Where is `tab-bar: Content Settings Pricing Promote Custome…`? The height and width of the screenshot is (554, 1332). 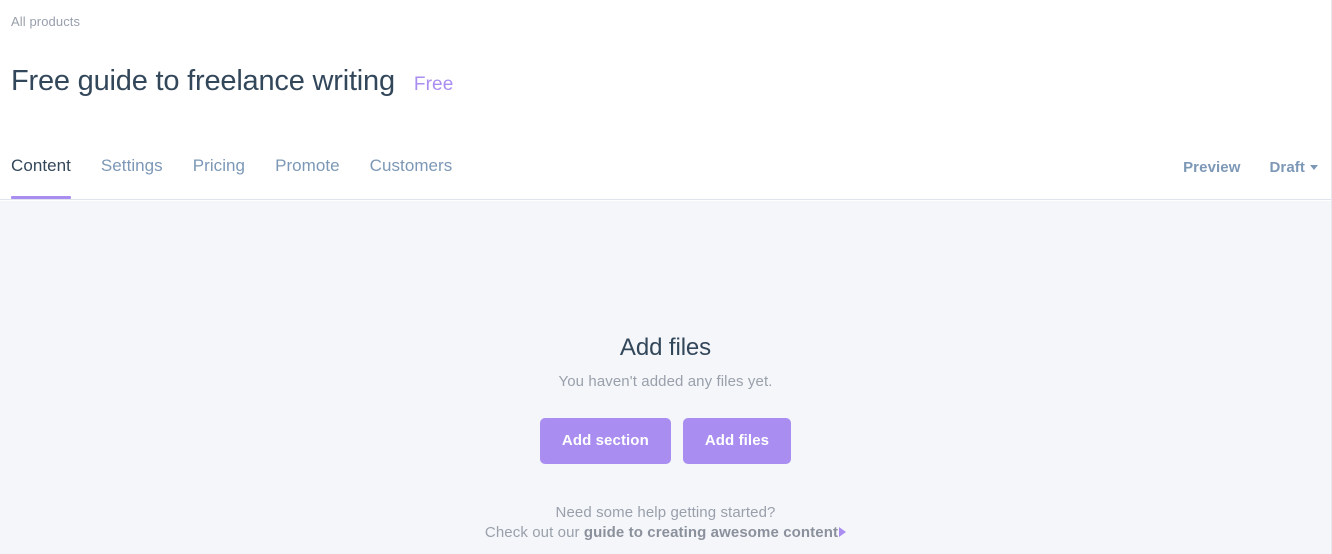 tab-bar: Content Settings Pricing Promote Custome… is located at coordinates (246, 176).